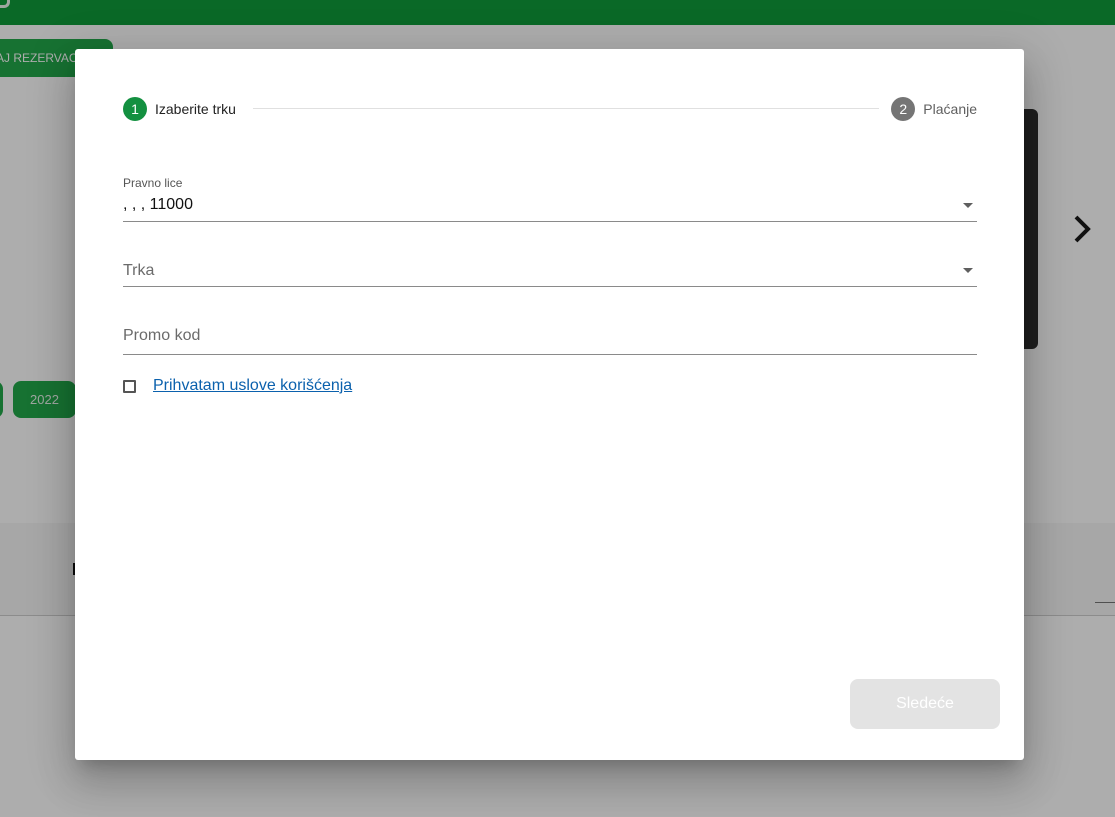 Image resolution: width=1115 pixels, height=817 pixels. What do you see at coordinates (139, 270) in the screenshot?
I see `race-placeholder: Trka` at bounding box center [139, 270].